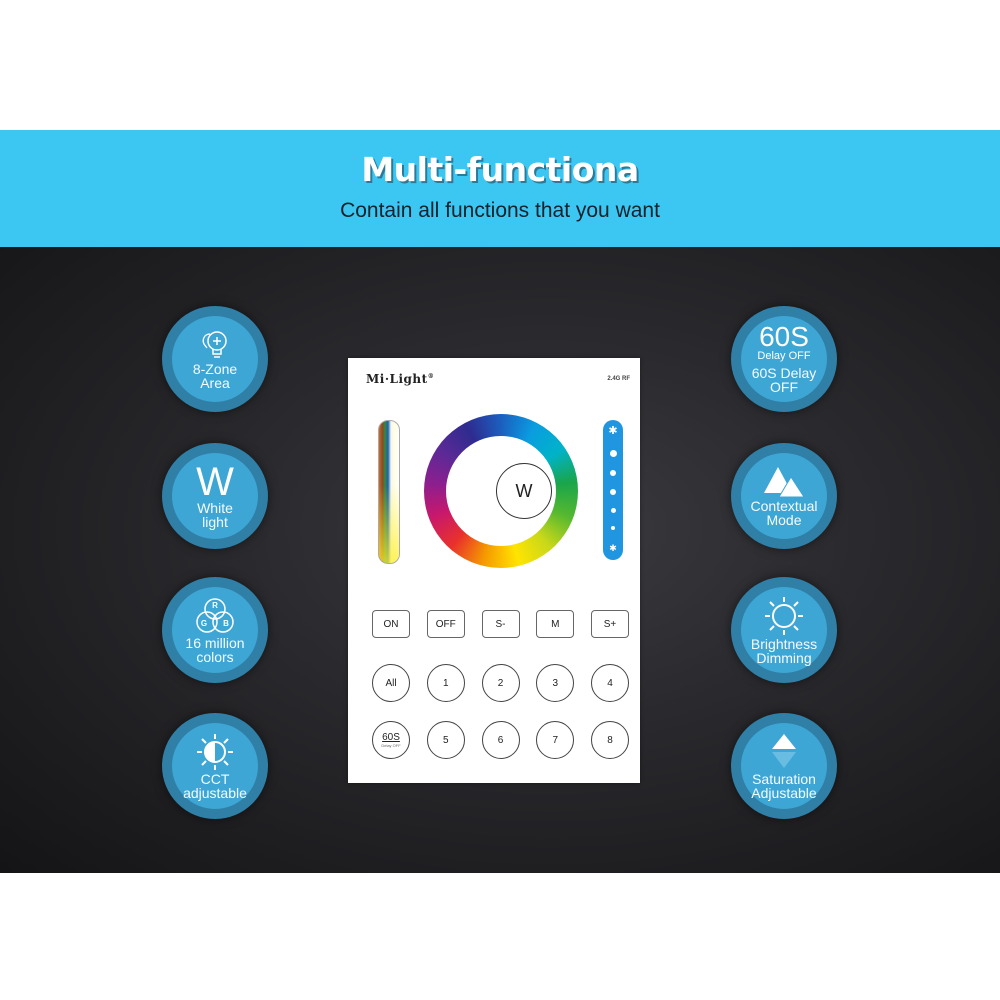 The width and height of the screenshot is (1000, 1000). What do you see at coordinates (400, 379) in the screenshot?
I see `brand-logo: Mi·Light®` at bounding box center [400, 379].